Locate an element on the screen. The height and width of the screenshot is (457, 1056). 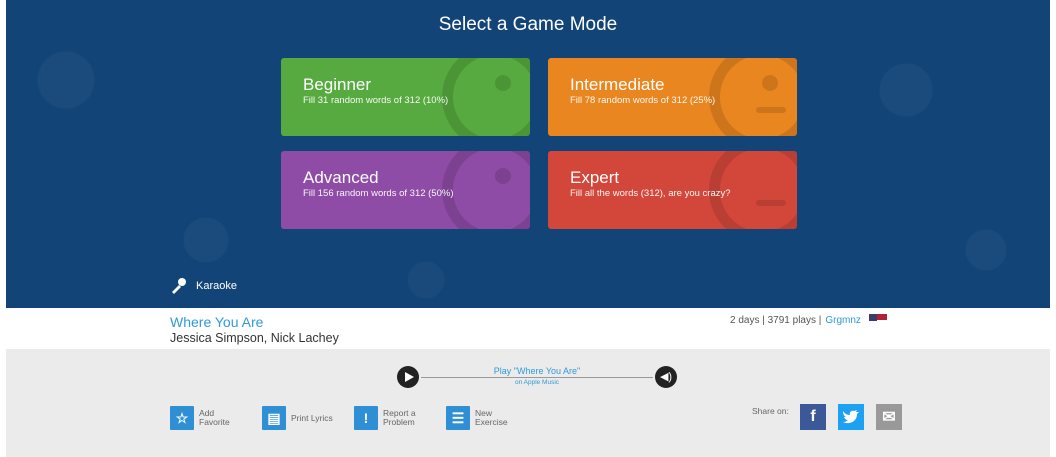
share-label: Share on: is located at coordinates (770, 411).